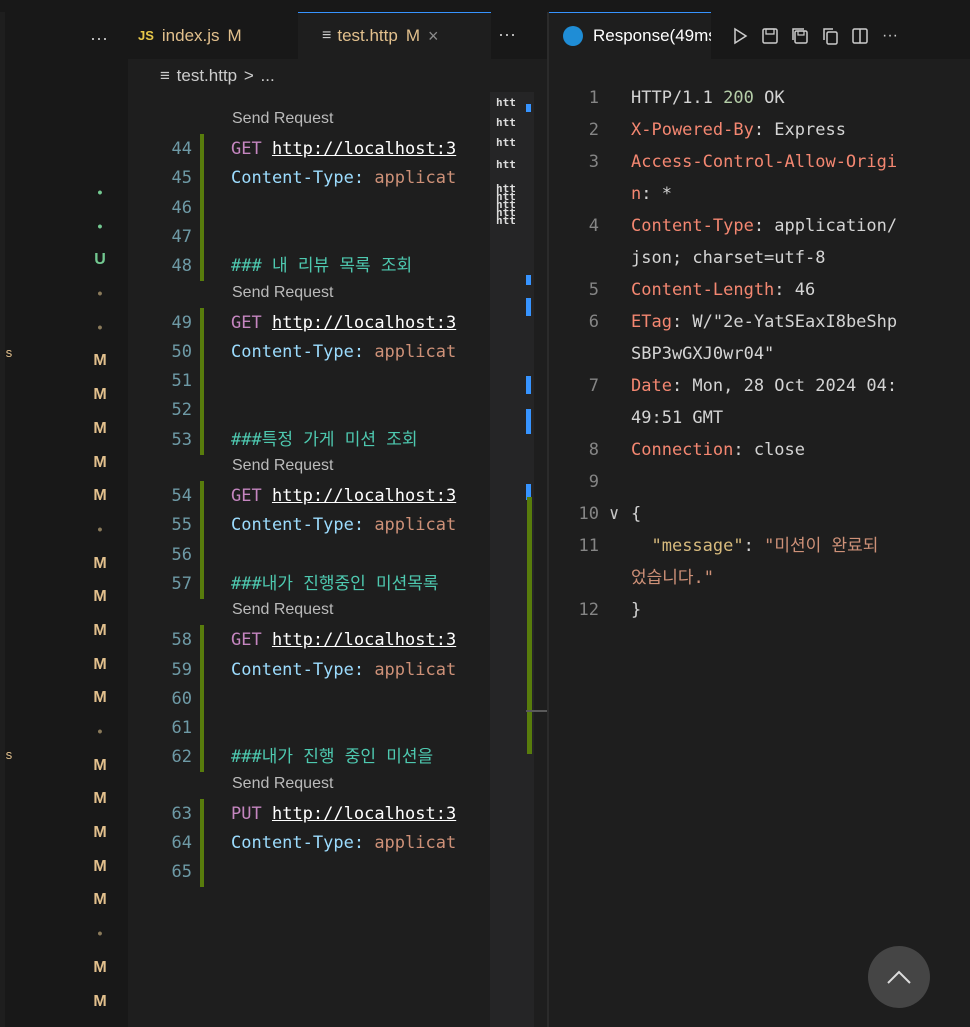  What do you see at coordinates (181, 207) in the screenshot?
I see `line-number: 46` at bounding box center [181, 207].